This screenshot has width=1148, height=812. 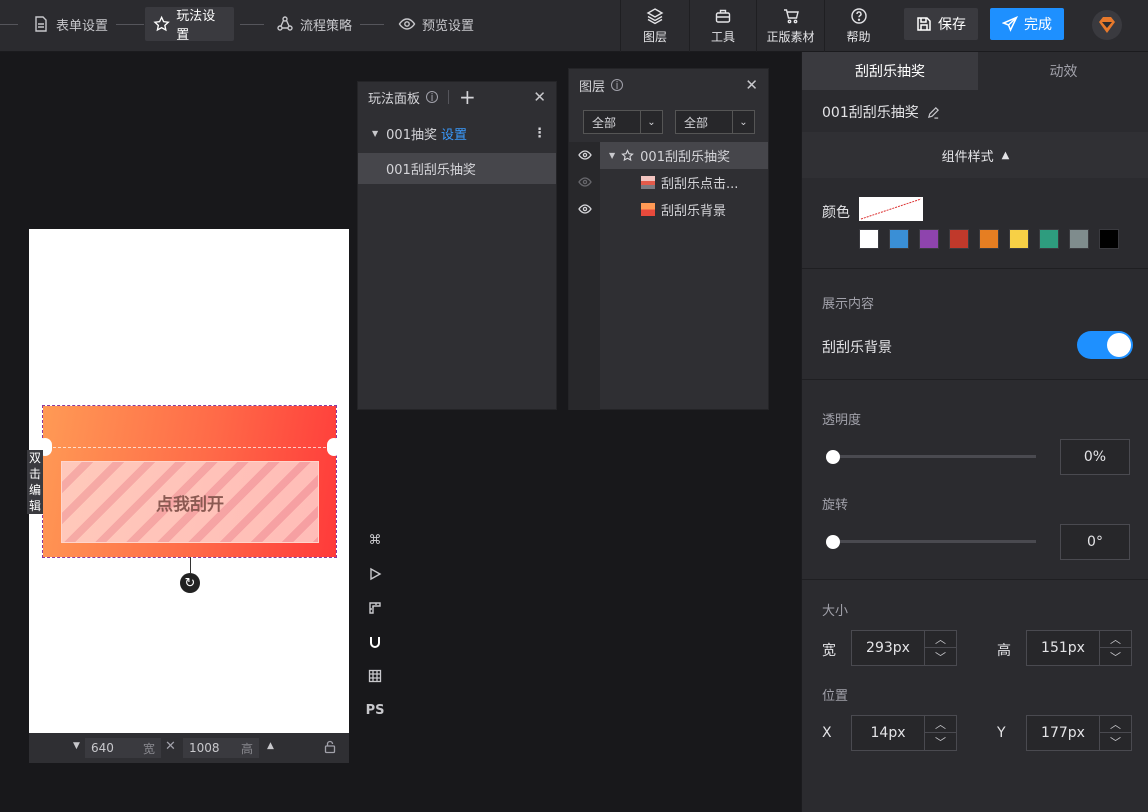 I want to click on star-icon, so click(x=628, y=155).